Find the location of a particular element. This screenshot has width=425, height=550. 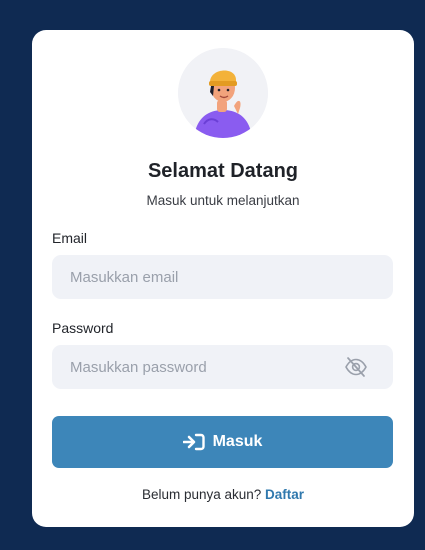

register-prompt: Belum punya akun? Daftar is located at coordinates (223, 494).